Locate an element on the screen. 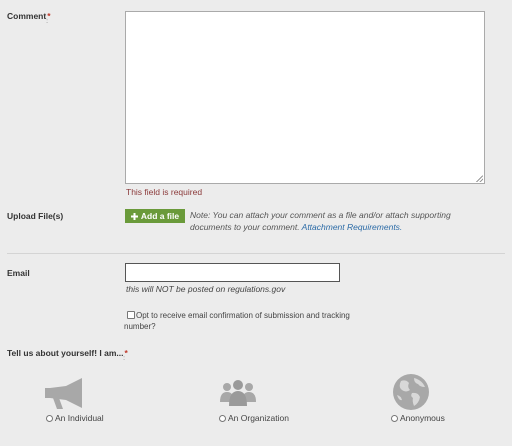 The height and width of the screenshot is (446, 512). comment-label: Comment* is located at coordinates (29, 16).